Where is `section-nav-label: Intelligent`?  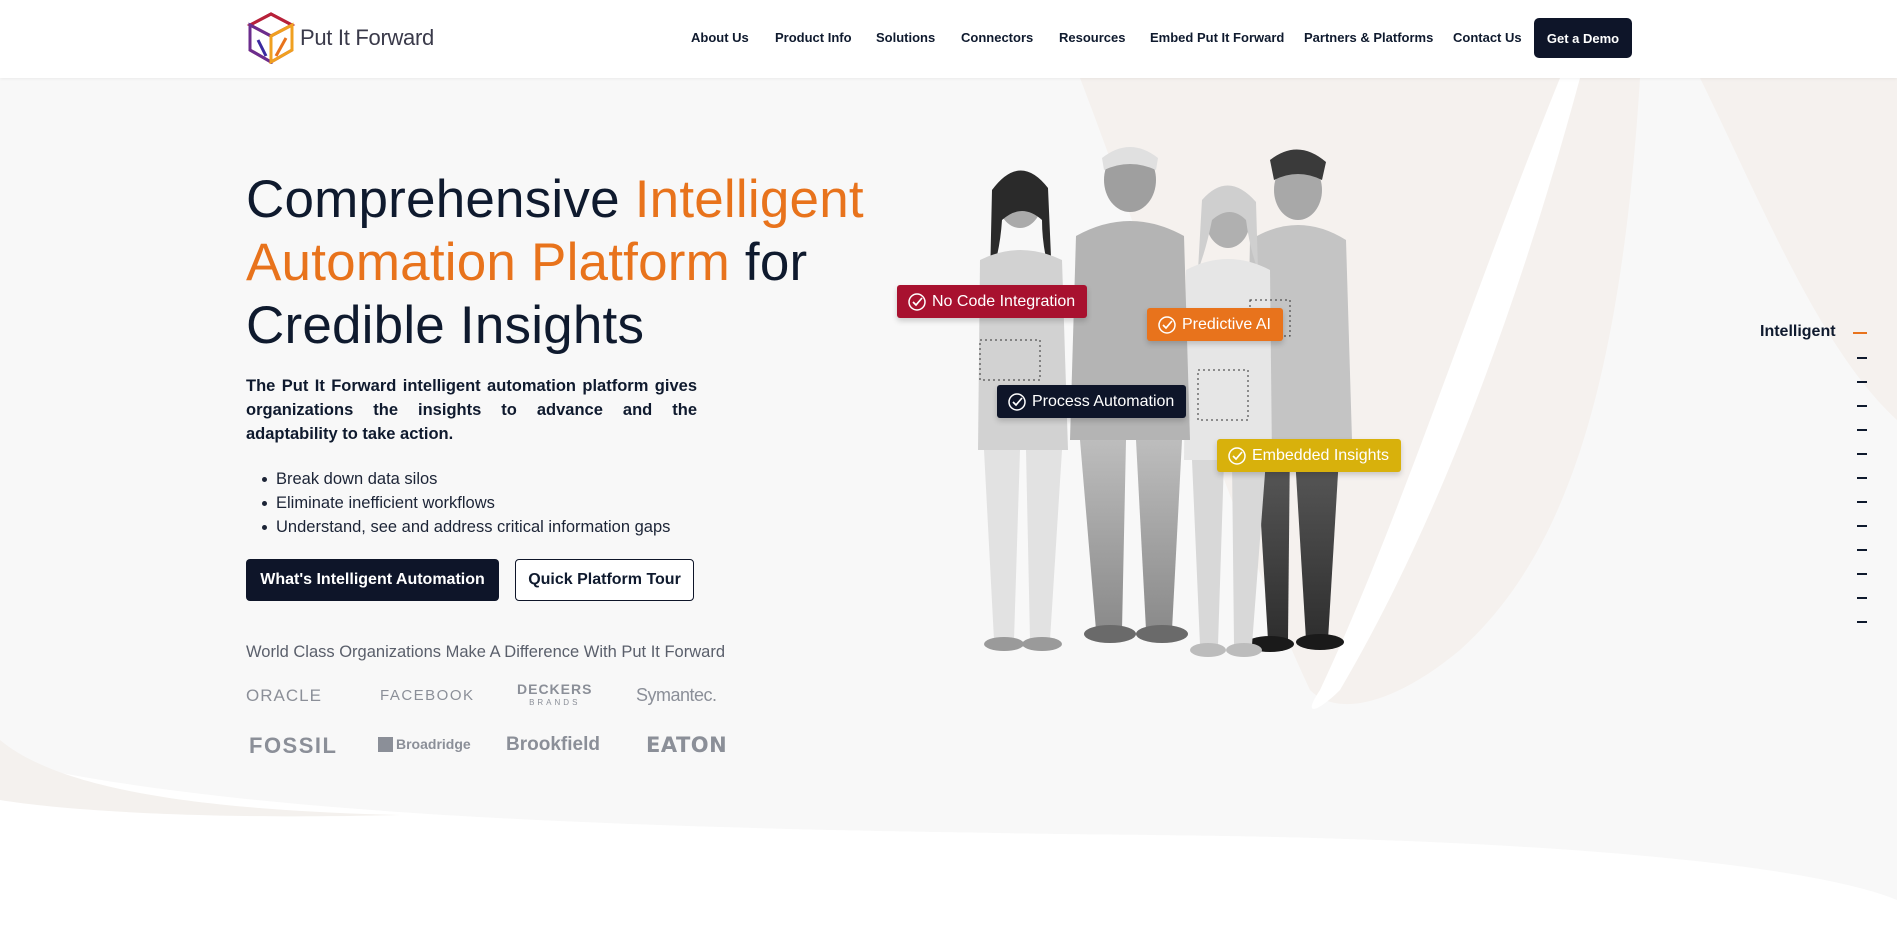
section-nav-label: Intelligent is located at coordinates (1798, 331).